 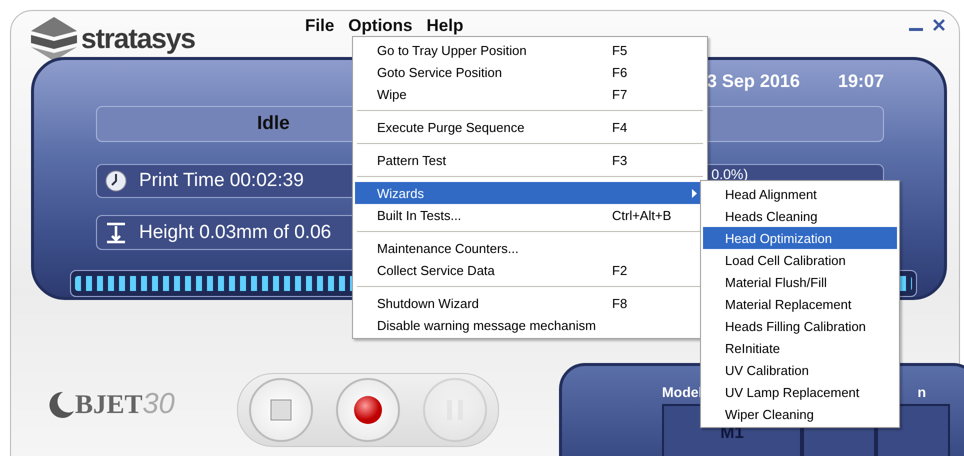 What do you see at coordinates (116, 181) in the screenshot?
I see `clock-icon` at bounding box center [116, 181].